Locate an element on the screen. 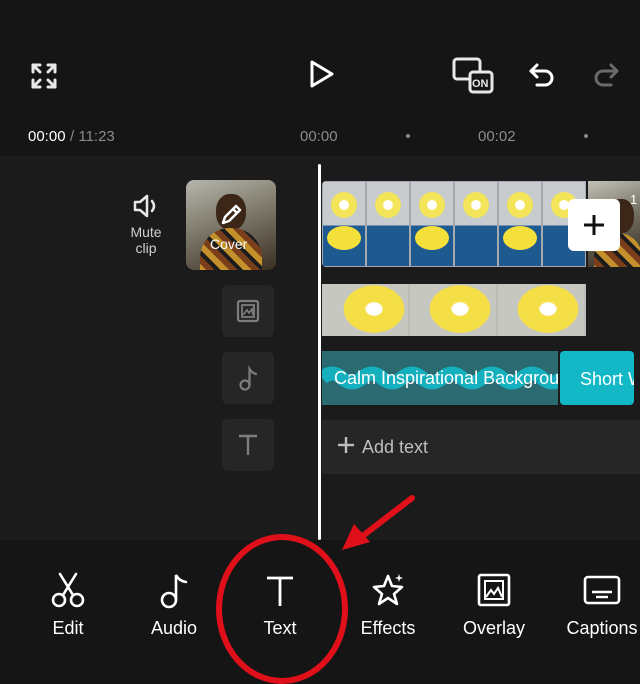 The height and width of the screenshot is (684, 640). hd-toggle-label: ON is located at coordinates (480, 84).